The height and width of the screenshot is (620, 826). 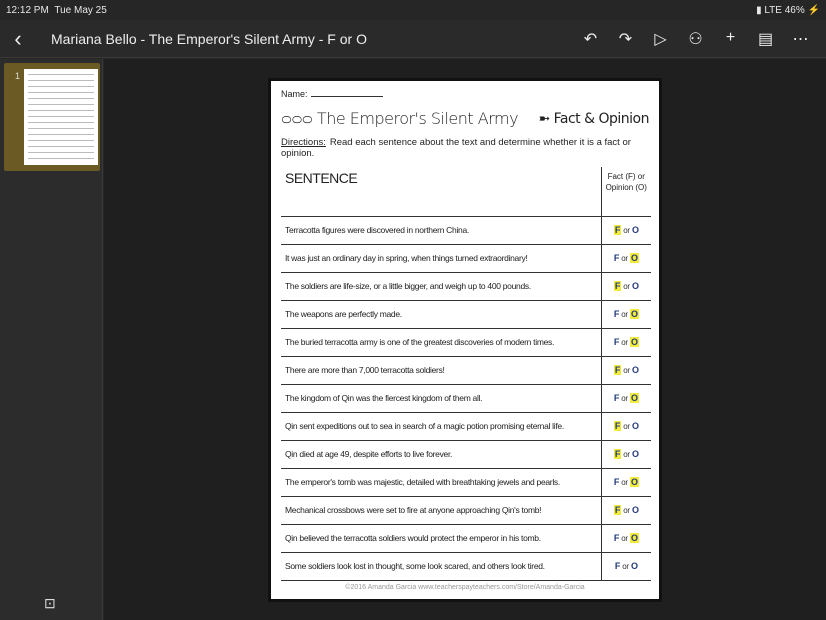 I want to click on slide-panel: 1 ⊡, so click(x=51, y=339).